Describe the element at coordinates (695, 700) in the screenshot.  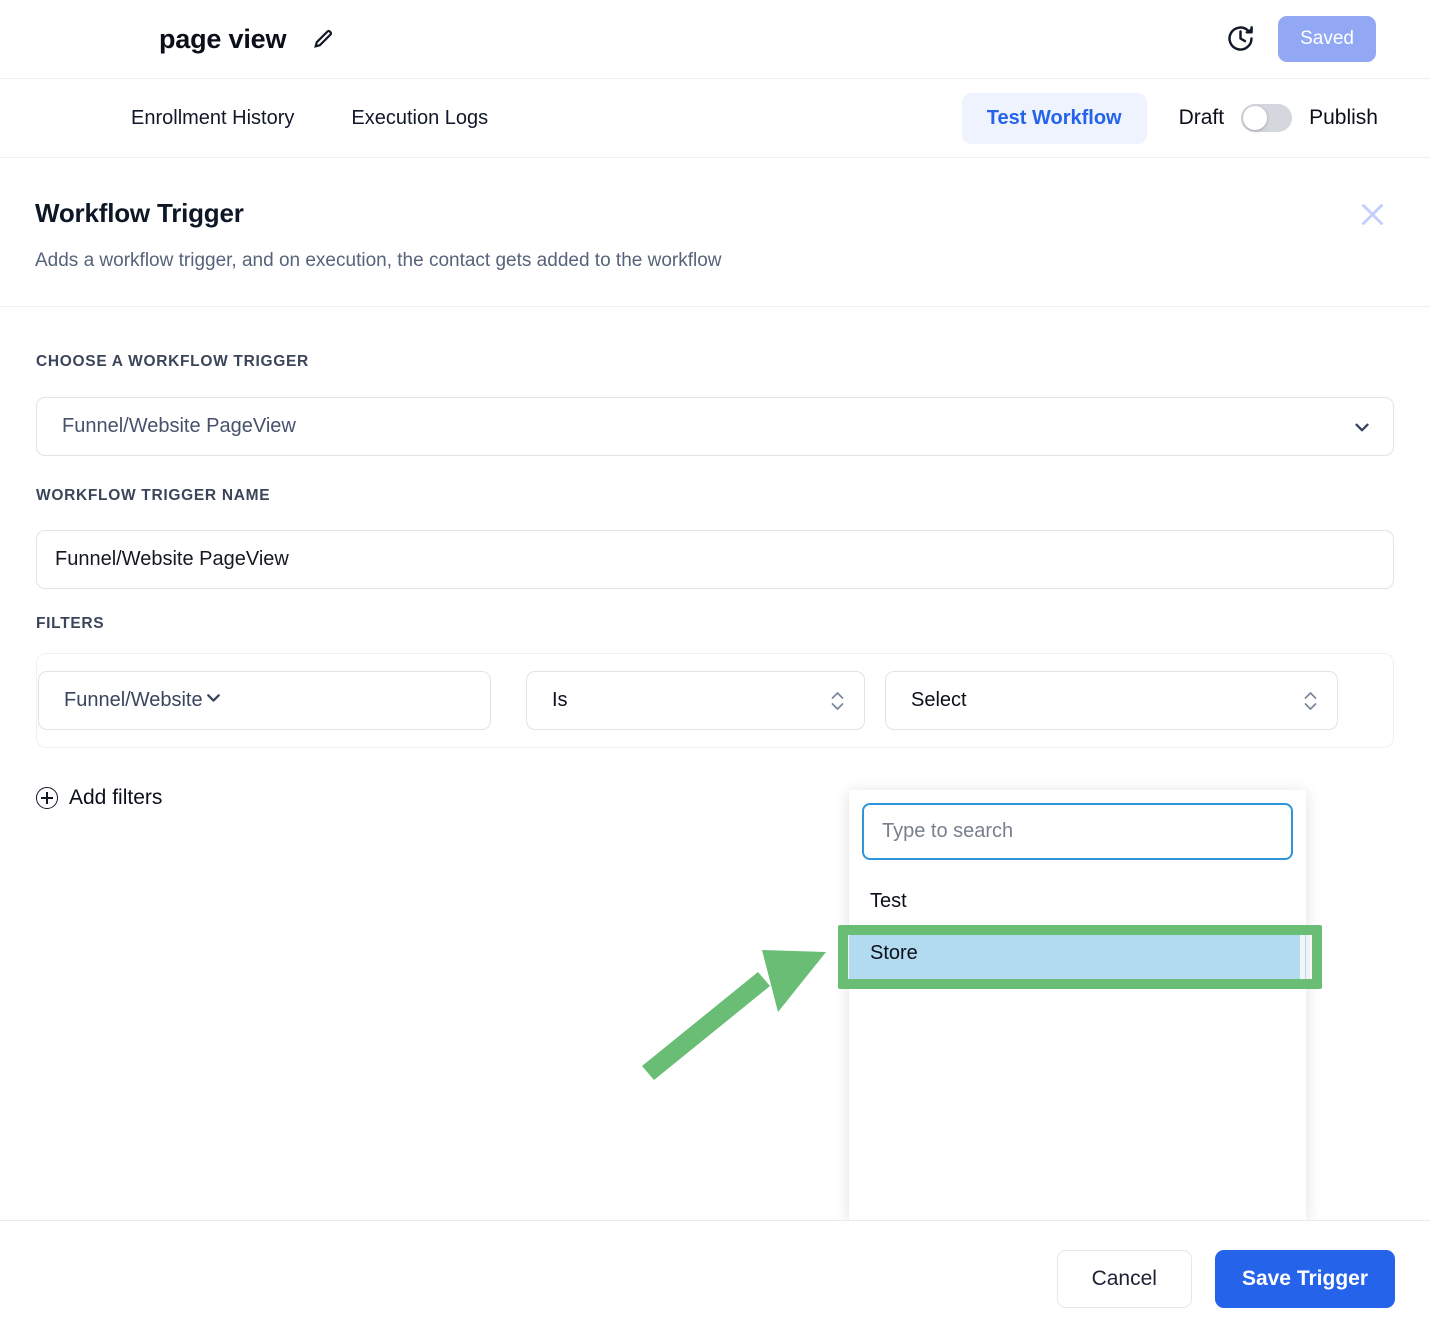
I see `filter-operator-select: Is` at that location.